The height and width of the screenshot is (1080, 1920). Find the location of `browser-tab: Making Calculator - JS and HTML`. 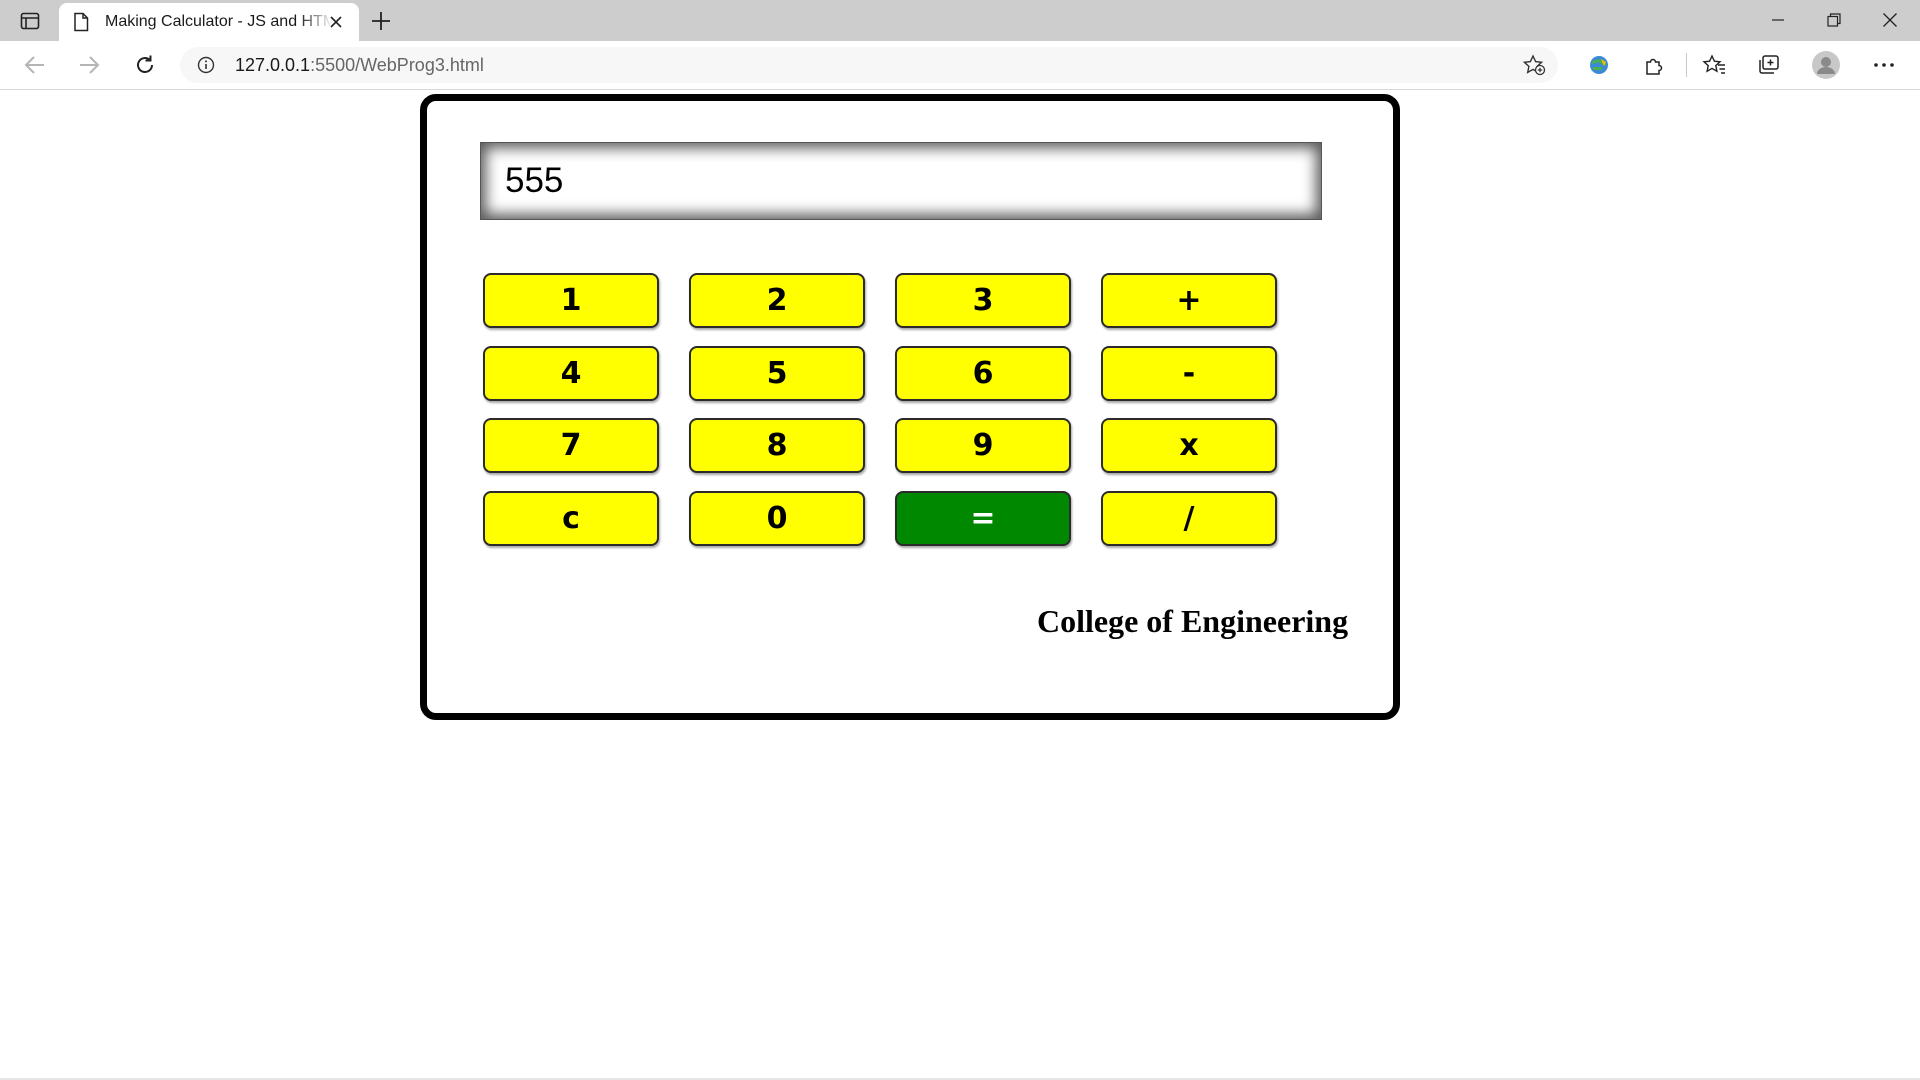

browser-tab: Making Calculator - JS and HTML is located at coordinates (209, 22).